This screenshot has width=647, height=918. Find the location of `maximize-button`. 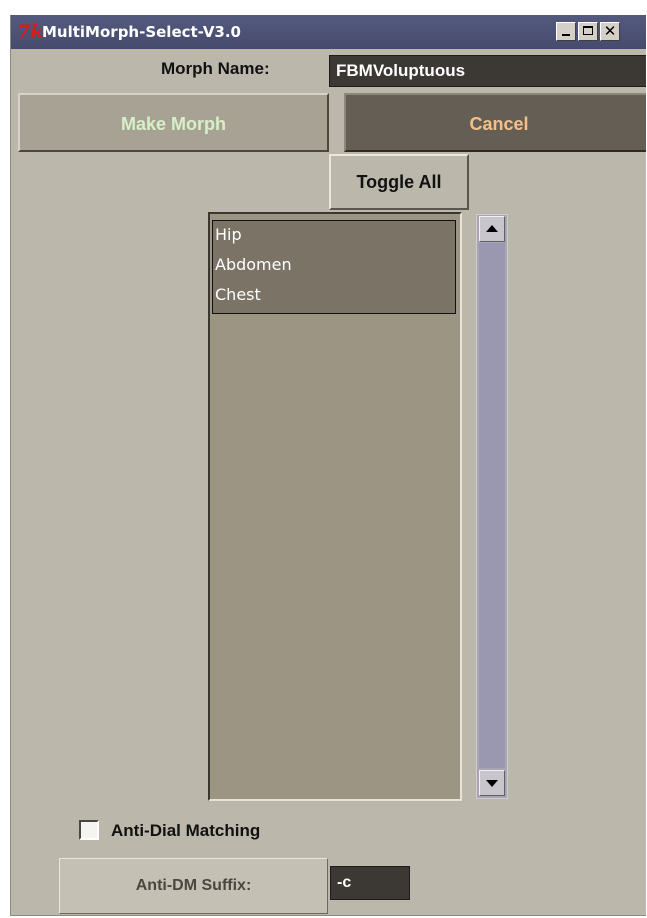

maximize-button is located at coordinates (588, 31).